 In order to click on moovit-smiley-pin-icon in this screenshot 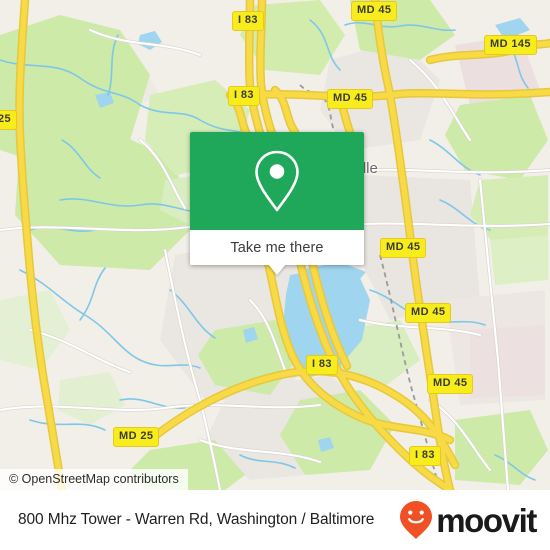, I will do `click(416, 520)`.